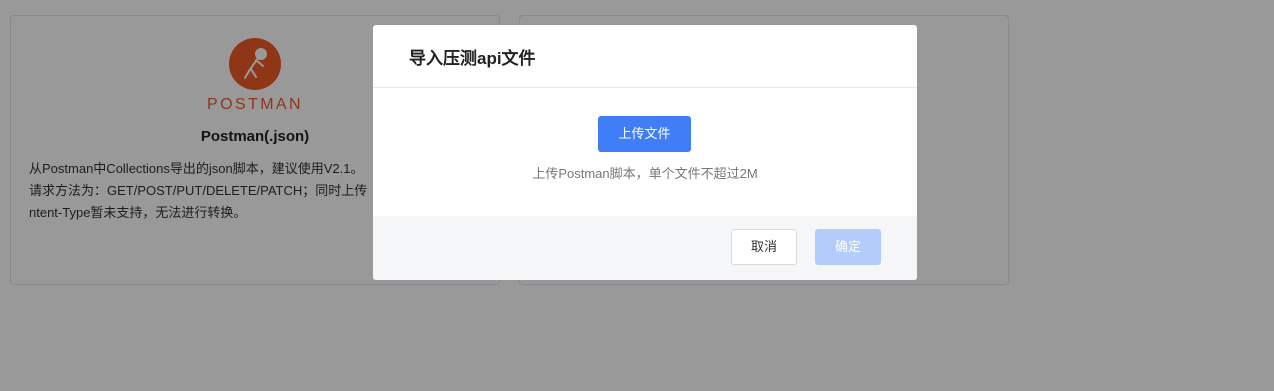 The height and width of the screenshot is (391, 1274). I want to click on cancel-button: 取消, so click(764, 247).